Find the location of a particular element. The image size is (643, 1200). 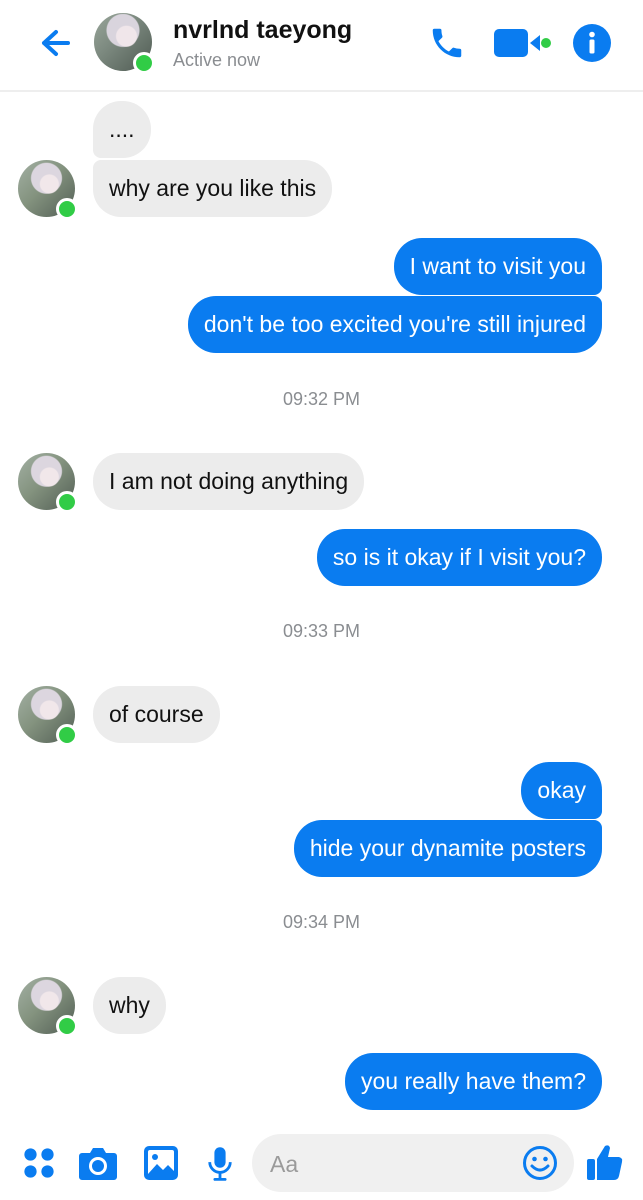

gallery-icon is located at coordinates (161, 1163).